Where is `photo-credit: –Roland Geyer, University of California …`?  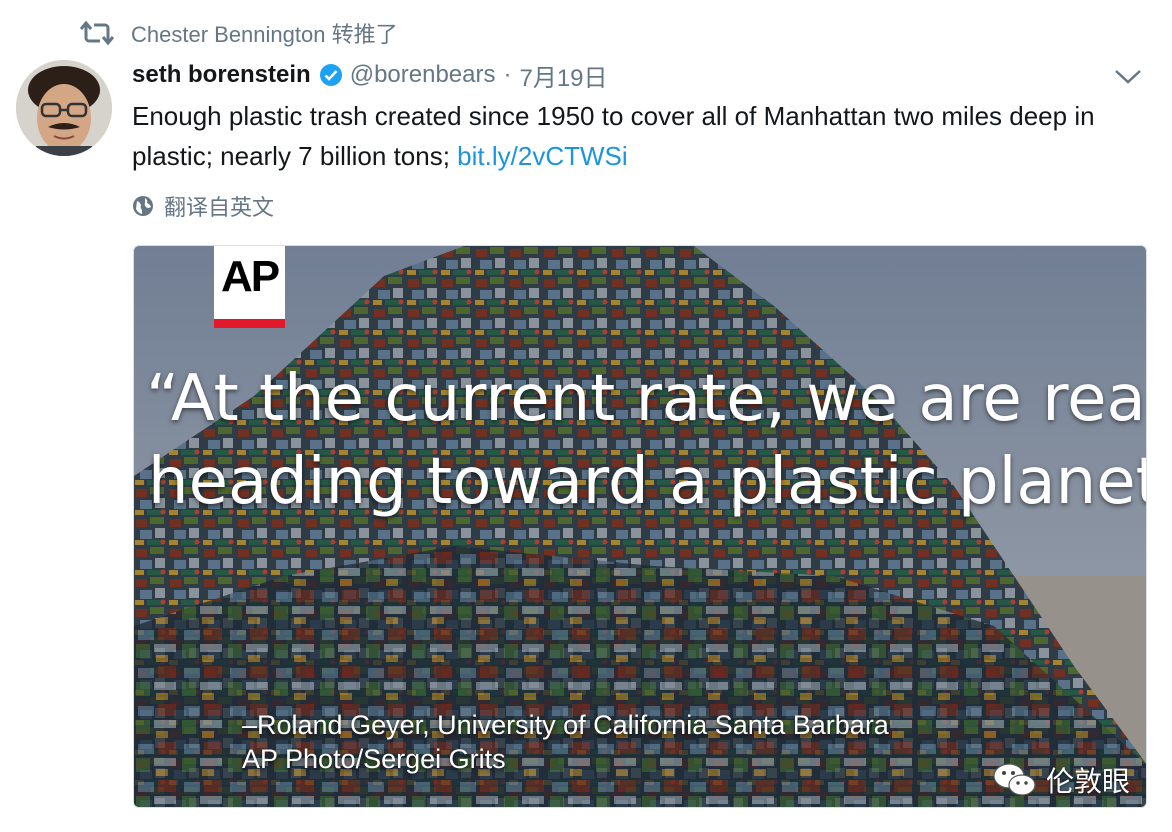
photo-credit: –Roland Geyer, University of California … is located at coordinates (565, 742).